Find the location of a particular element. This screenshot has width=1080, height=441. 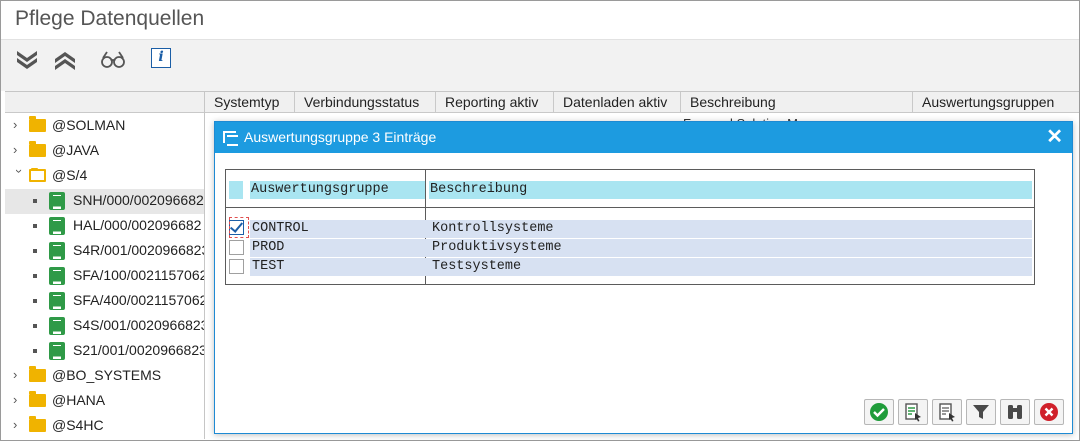

header-divider is located at coordinates (630, 207).